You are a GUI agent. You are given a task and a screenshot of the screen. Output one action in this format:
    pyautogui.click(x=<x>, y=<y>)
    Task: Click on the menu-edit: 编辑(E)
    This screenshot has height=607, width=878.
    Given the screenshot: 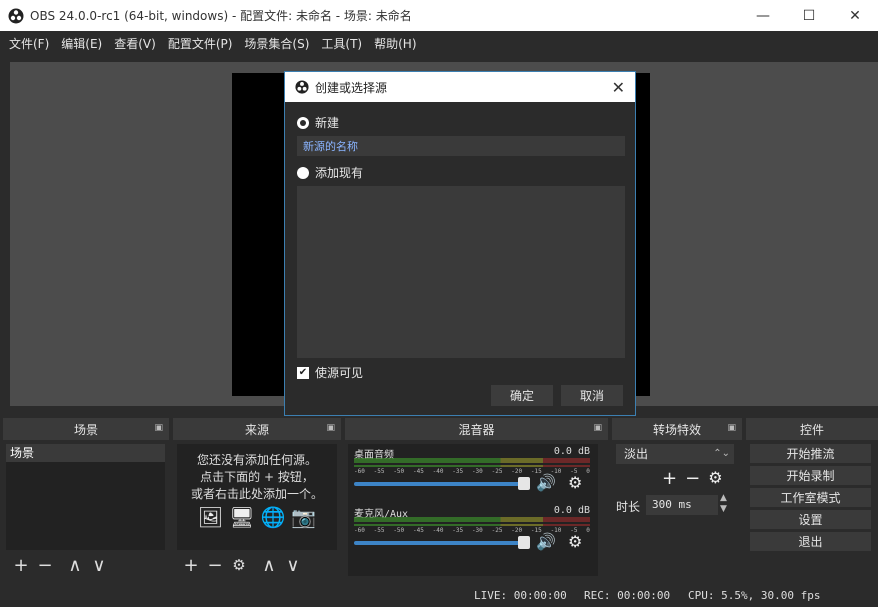 What is the action you would take?
    pyautogui.click(x=81, y=43)
    